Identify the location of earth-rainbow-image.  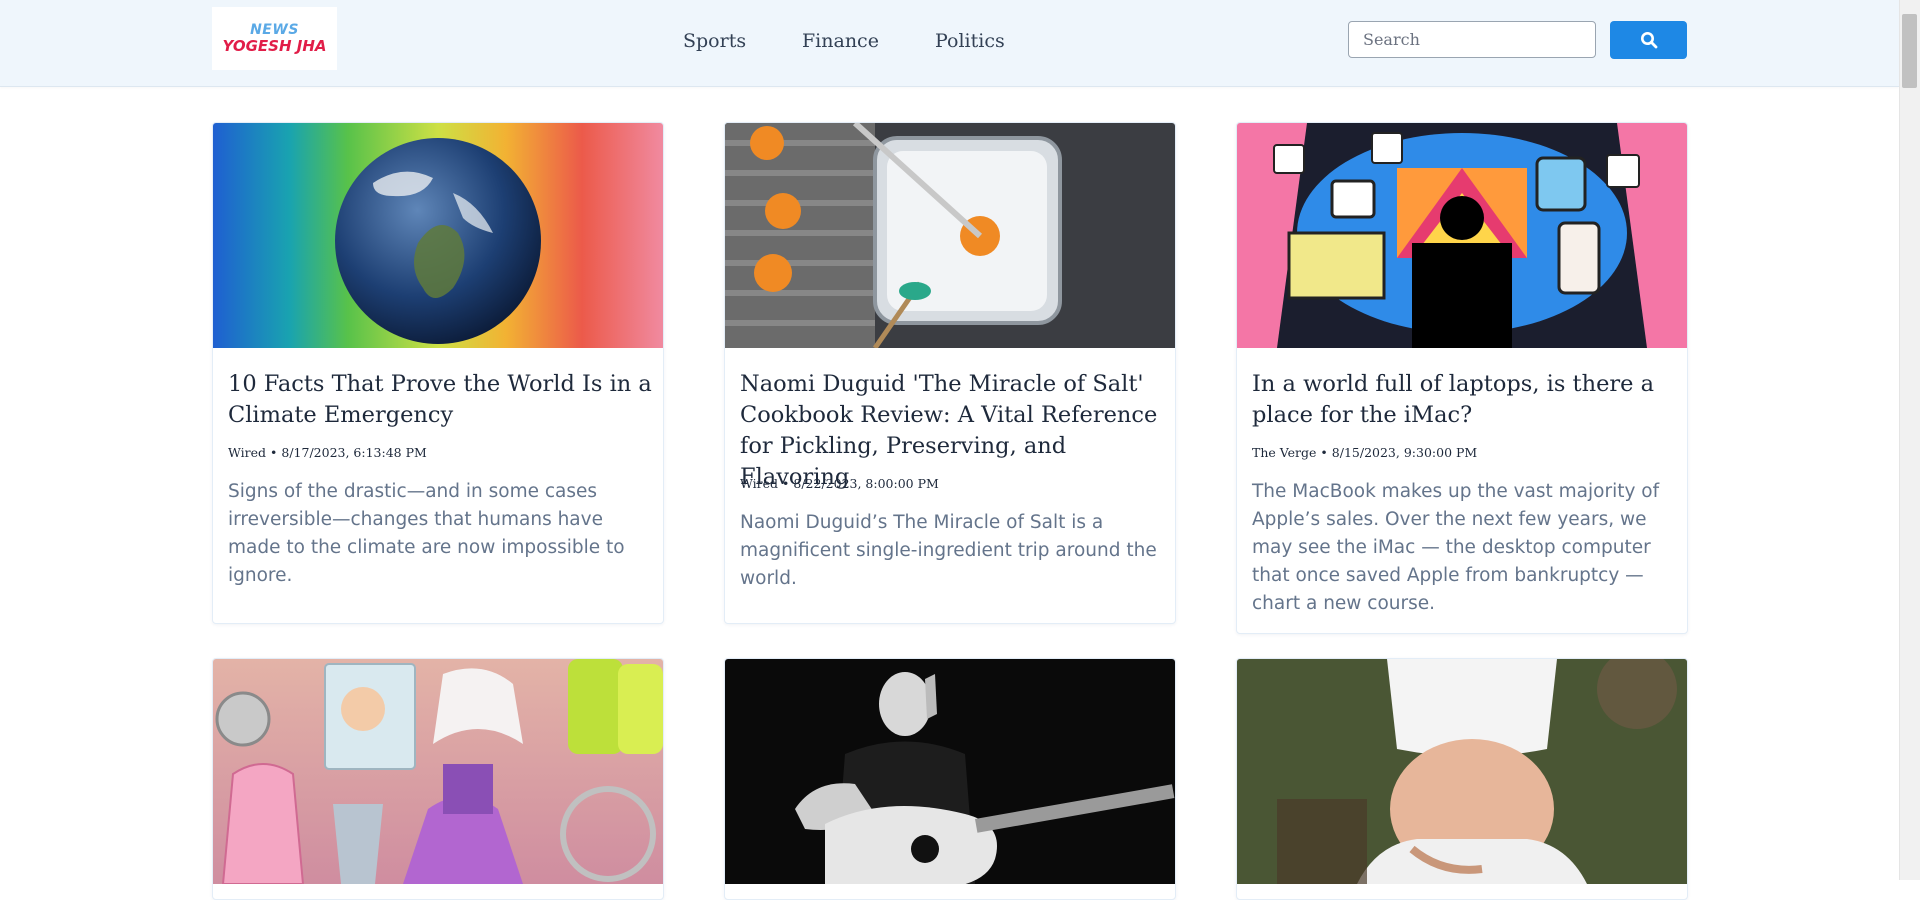
(438, 235).